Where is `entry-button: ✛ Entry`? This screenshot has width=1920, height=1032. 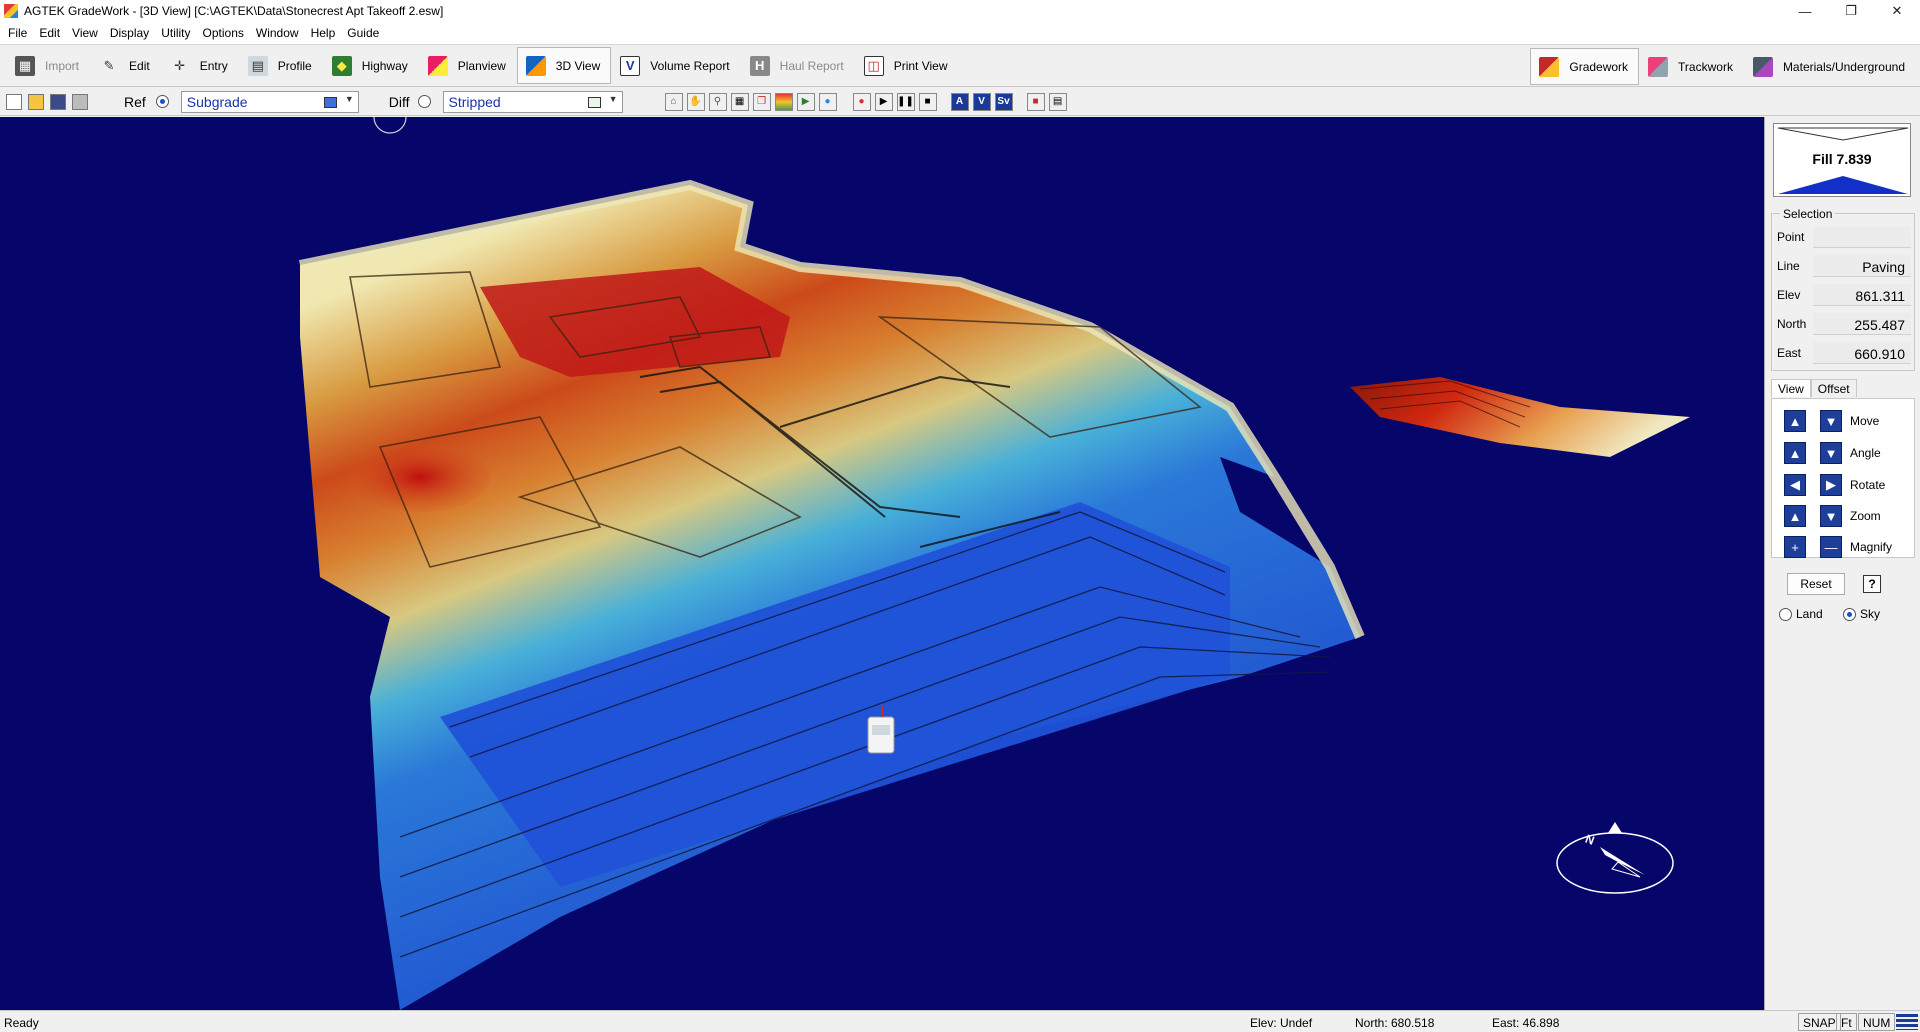
entry-button: ✛ Entry is located at coordinates (200, 65).